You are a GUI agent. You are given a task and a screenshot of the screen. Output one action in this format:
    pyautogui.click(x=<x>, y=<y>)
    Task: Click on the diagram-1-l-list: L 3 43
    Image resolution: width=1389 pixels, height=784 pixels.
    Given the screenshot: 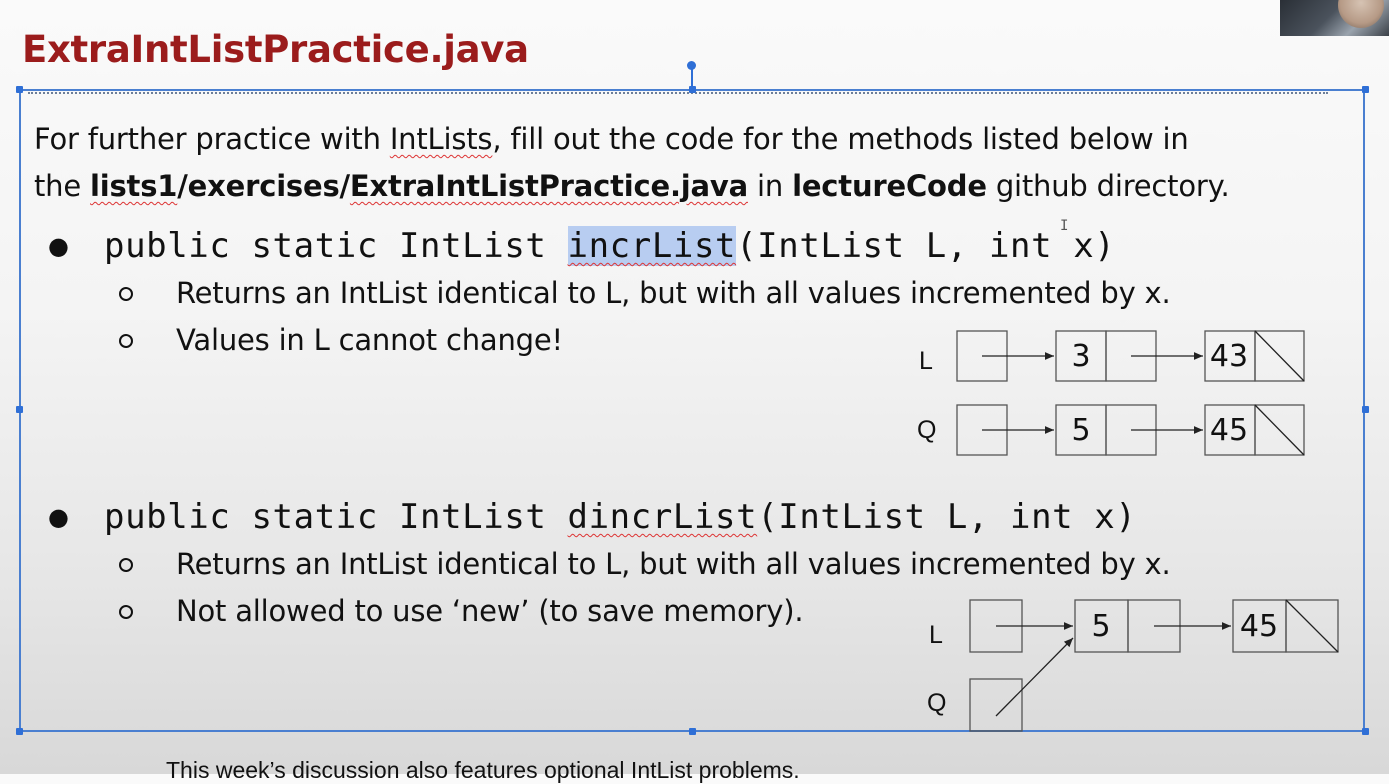 What is the action you would take?
    pyautogui.click(x=1112, y=356)
    